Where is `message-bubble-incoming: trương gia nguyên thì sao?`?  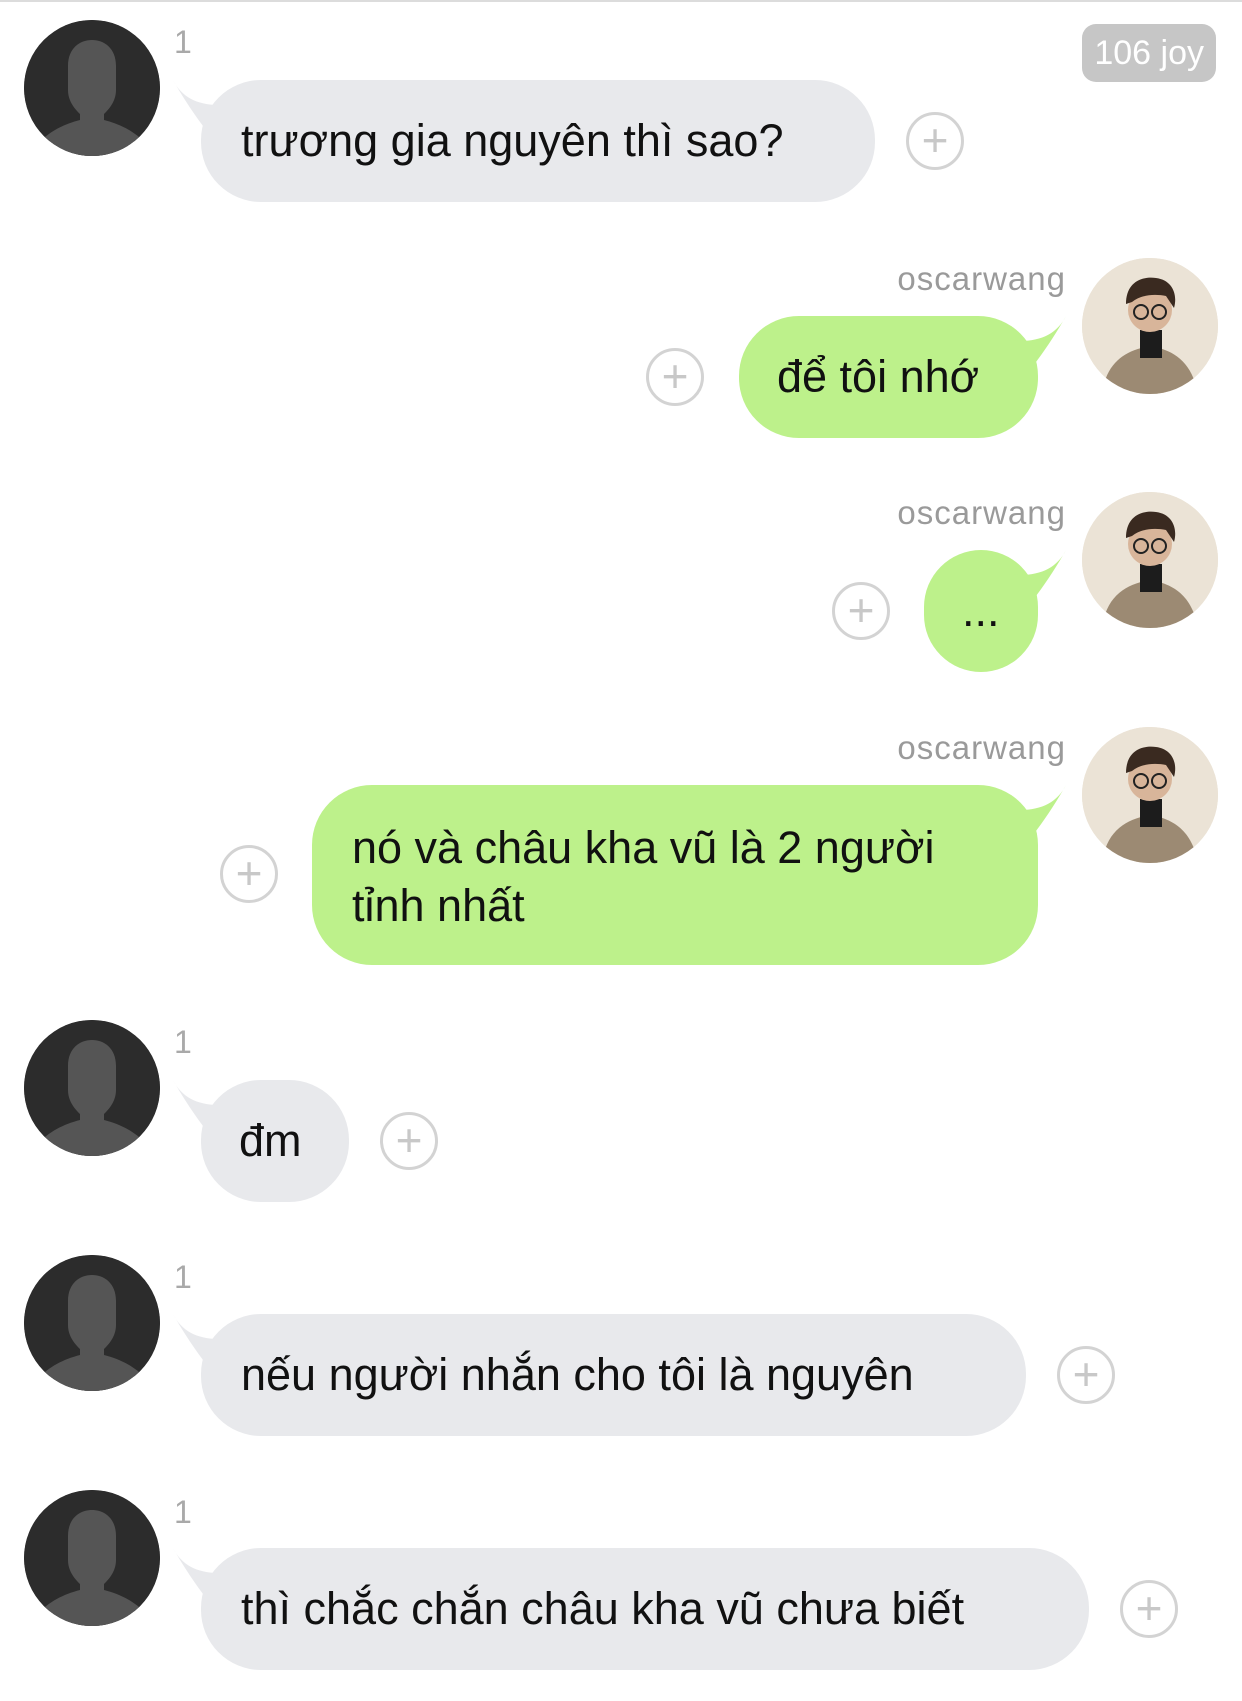 message-bubble-incoming: trương gia nguyên thì sao? is located at coordinates (524, 141).